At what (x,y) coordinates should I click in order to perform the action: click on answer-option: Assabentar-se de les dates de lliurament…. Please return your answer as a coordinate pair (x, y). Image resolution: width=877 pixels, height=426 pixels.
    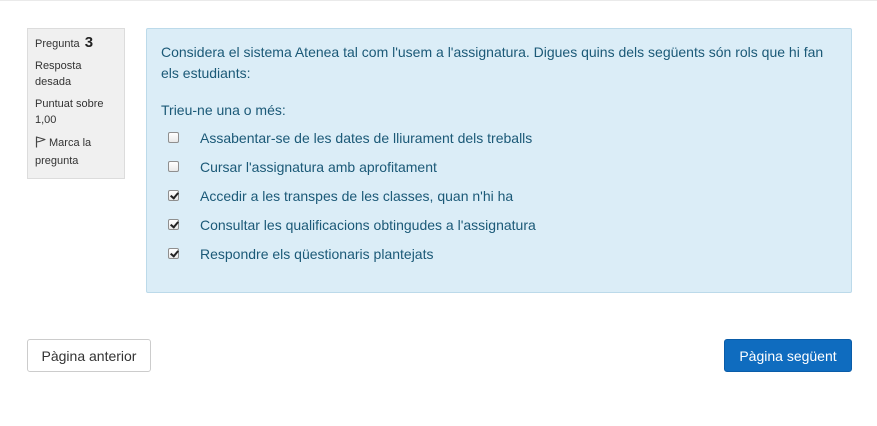
    Looking at the image, I should click on (499, 137).